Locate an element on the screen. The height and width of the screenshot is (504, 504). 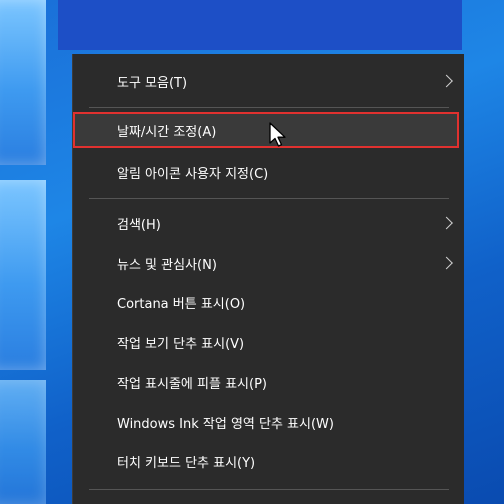
menu-item-label: 날짜/시간 조정(A) is located at coordinates (167, 132).